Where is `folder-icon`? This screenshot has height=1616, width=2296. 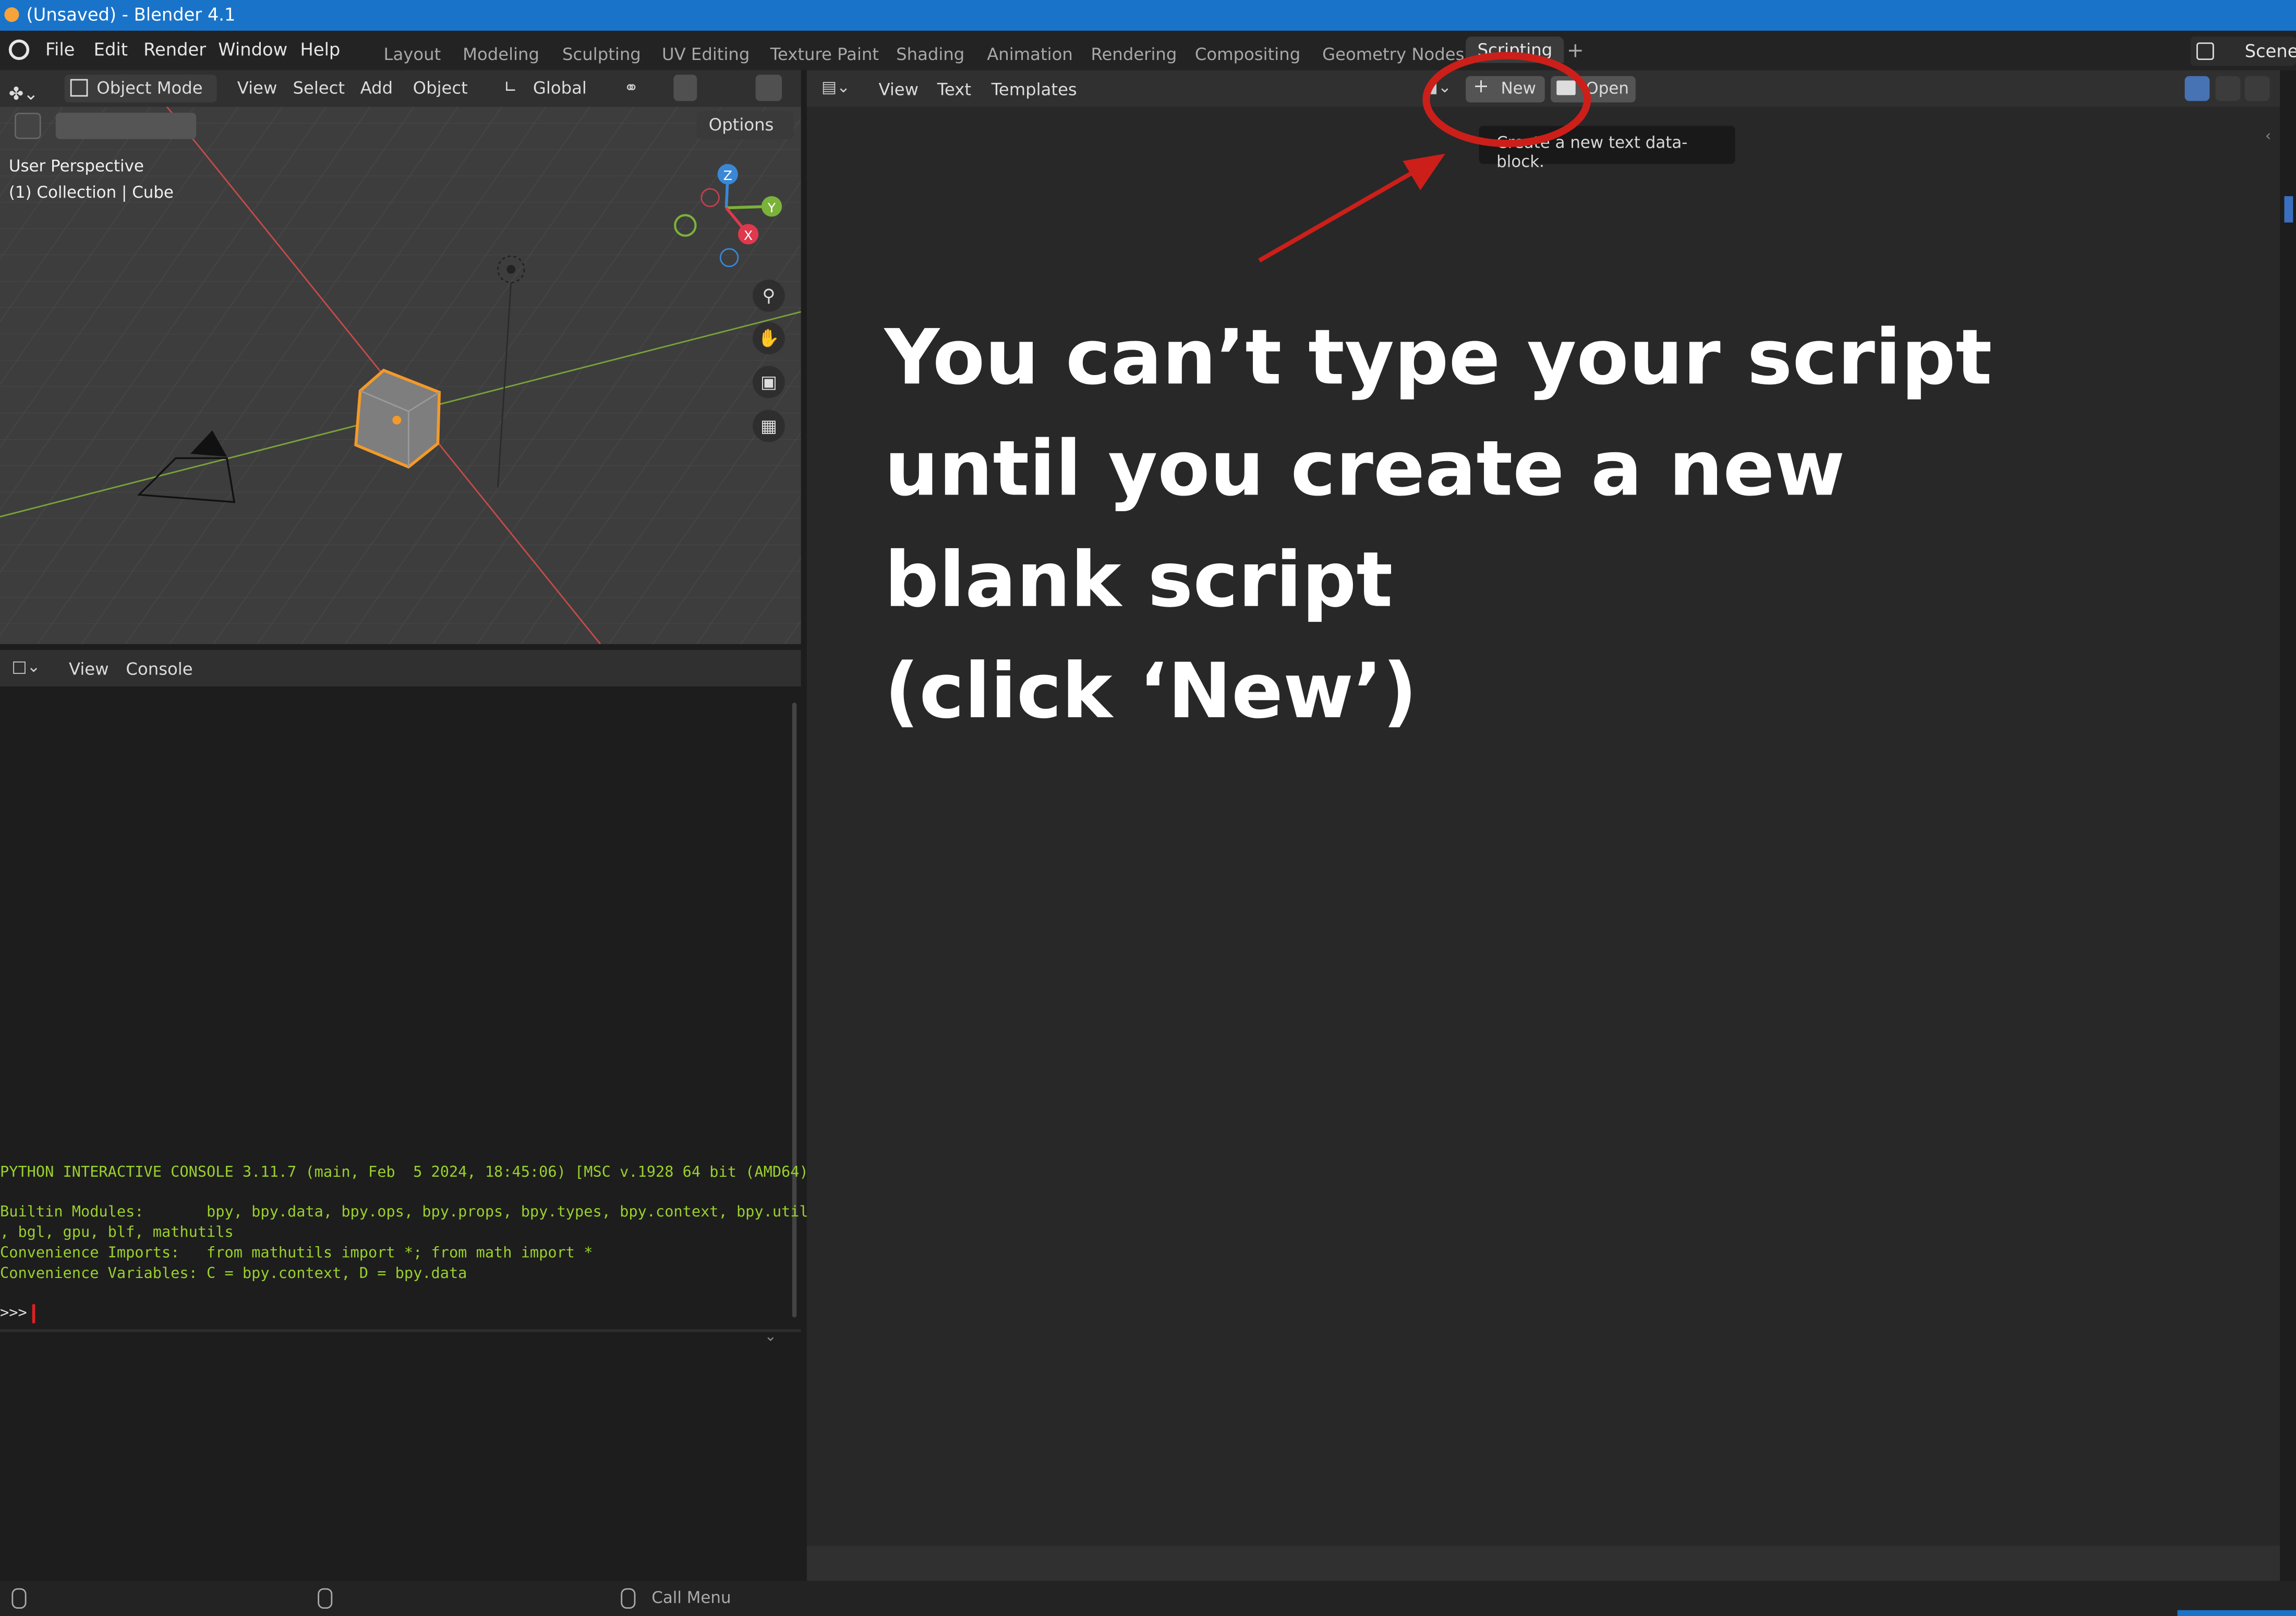 folder-icon is located at coordinates (1566, 87).